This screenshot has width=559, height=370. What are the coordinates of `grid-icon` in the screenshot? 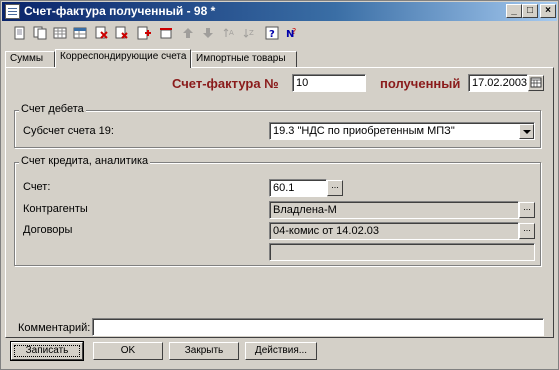 It's located at (60, 33).